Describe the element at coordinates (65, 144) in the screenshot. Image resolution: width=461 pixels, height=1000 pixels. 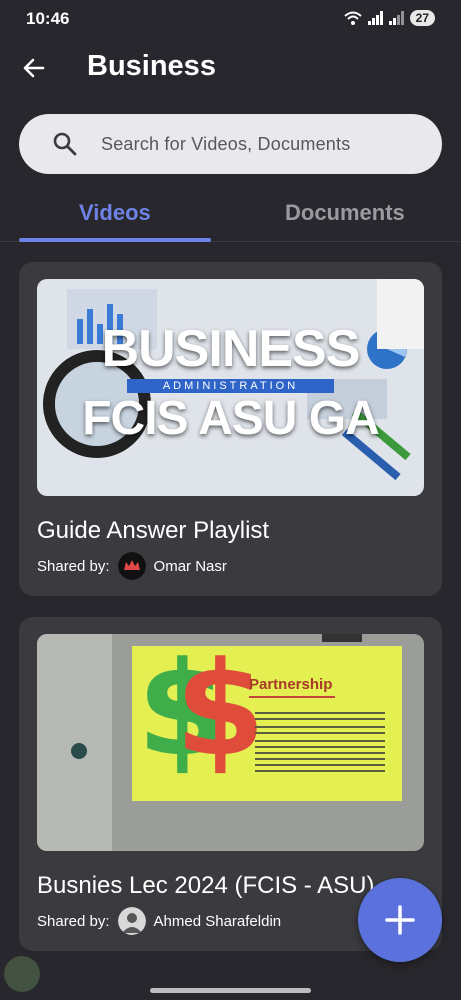
I see `search-icon` at that location.